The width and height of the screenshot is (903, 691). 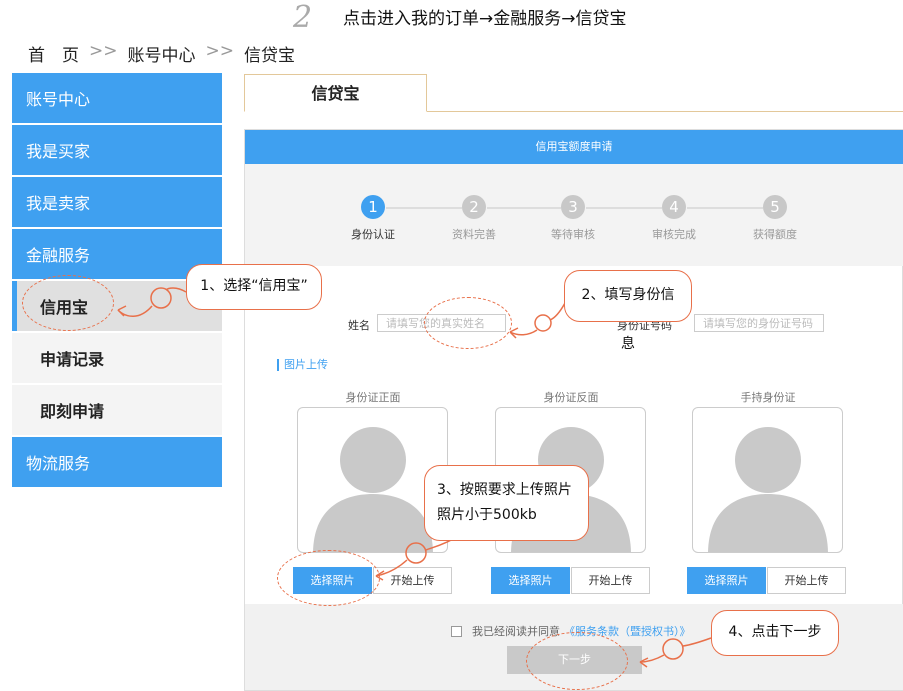 I want to click on annotation-step-1: 1、选择“信用宝”, so click(x=254, y=287).